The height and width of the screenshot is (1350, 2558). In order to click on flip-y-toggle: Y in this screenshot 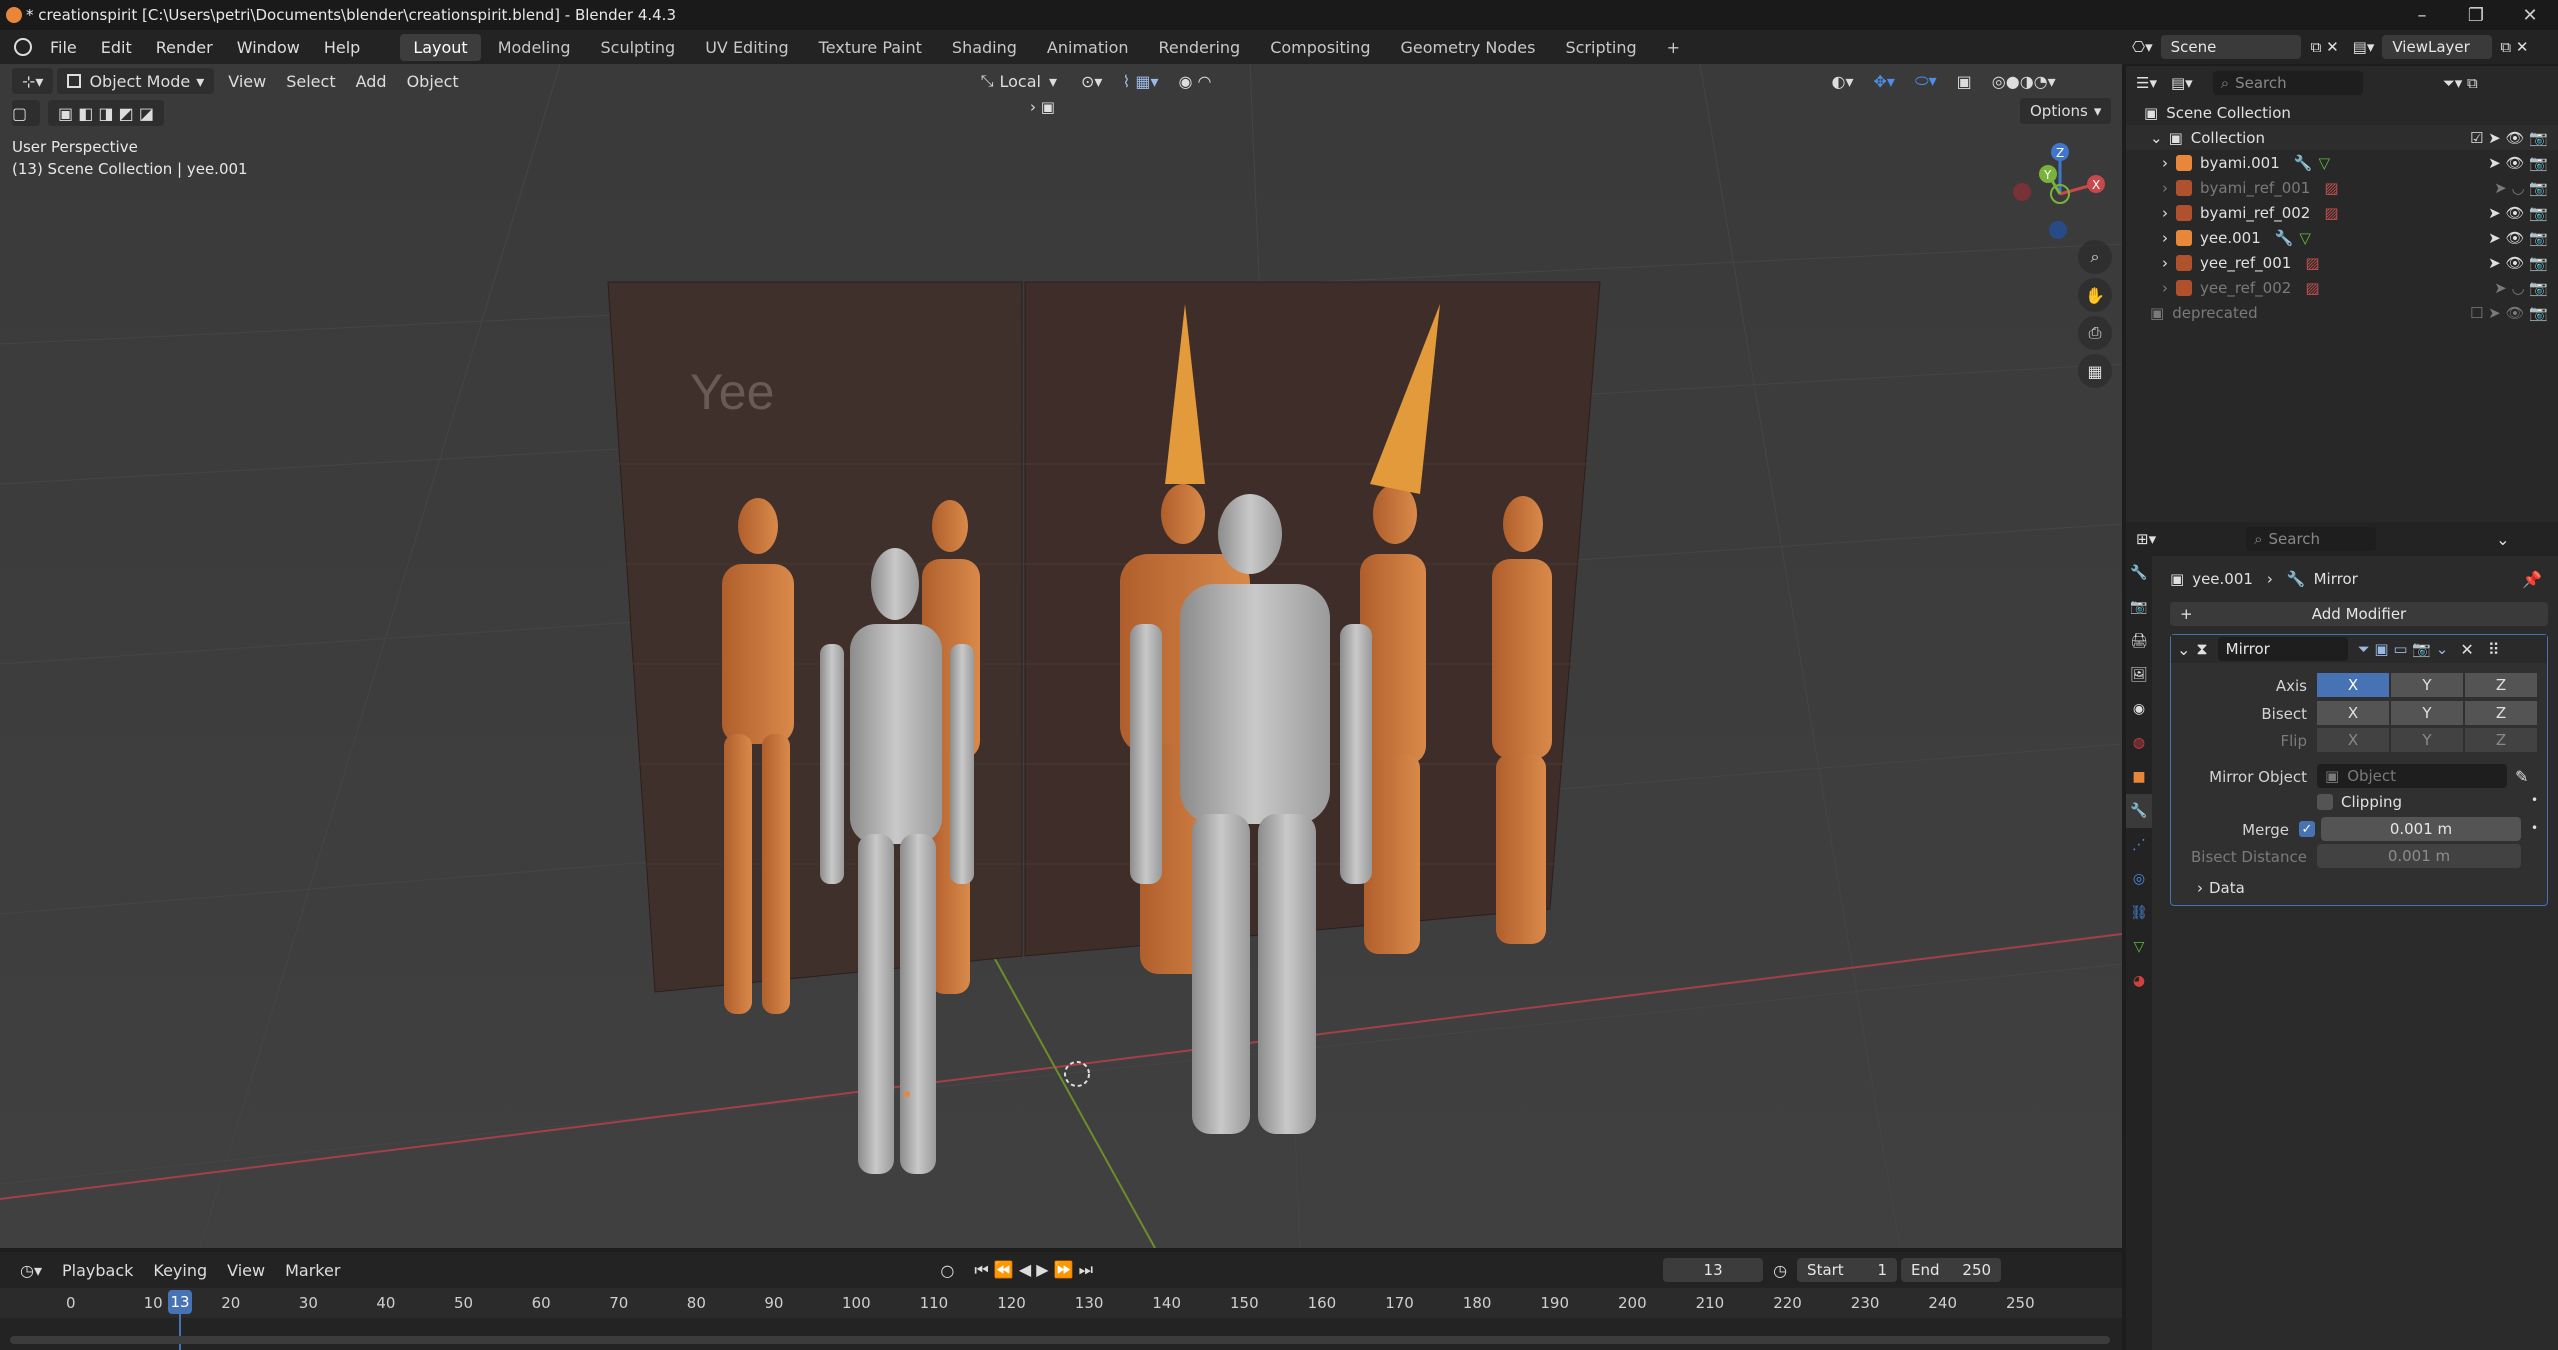, I will do `click(2427, 740)`.